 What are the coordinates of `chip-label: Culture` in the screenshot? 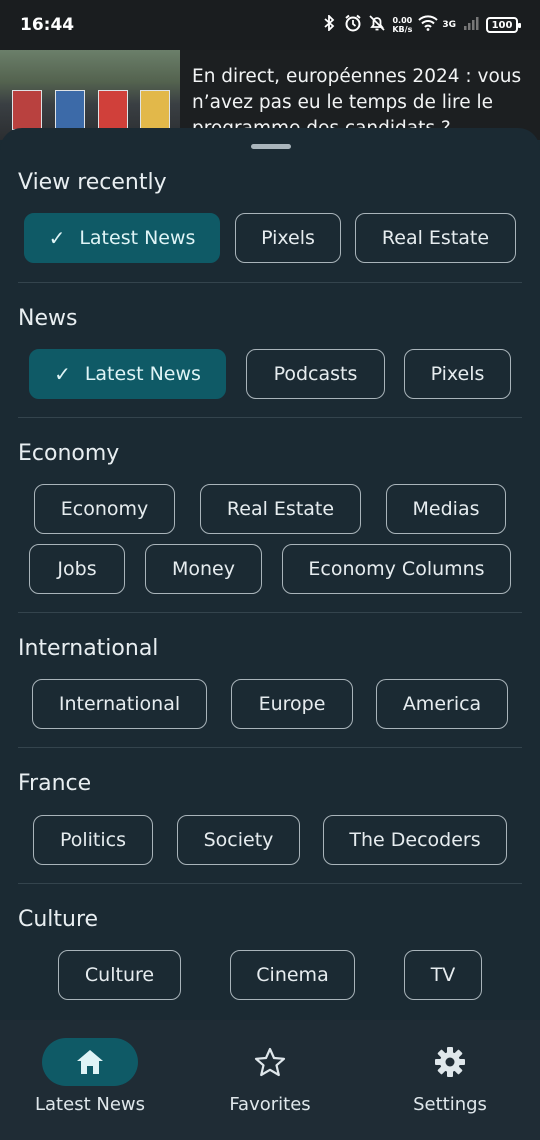 It's located at (119, 975).